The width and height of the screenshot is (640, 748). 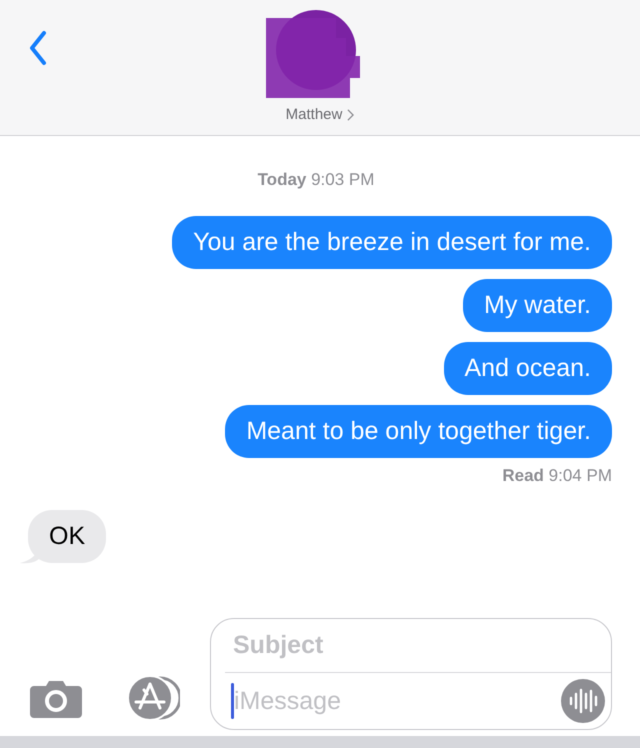 What do you see at coordinates (56, 698) in the screenshot?
I see `camera-icon` at bounding box center [56, 698].